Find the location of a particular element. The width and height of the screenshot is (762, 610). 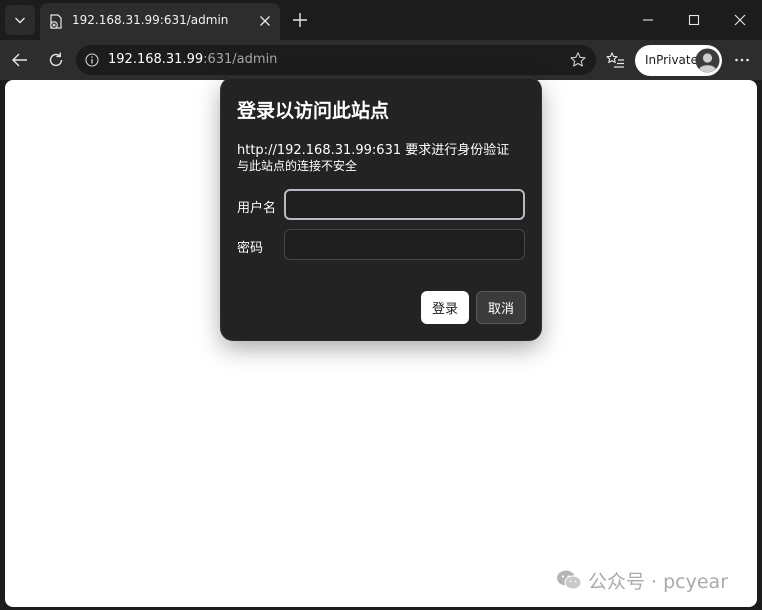

more-horizontal-icon is located at coordinates (742, 60).